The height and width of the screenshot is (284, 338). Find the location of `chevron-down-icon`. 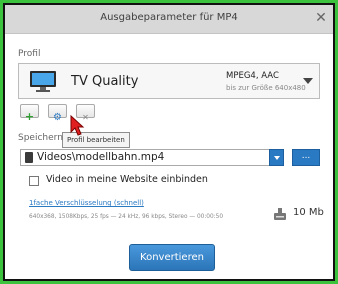

chevron-down-icon is located at coordinates (308, 81).